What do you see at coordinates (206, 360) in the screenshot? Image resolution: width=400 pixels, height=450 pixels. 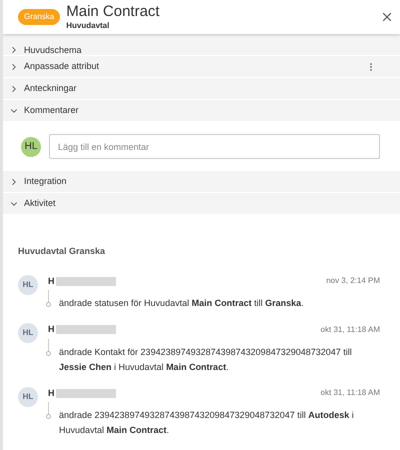 I see `activity-text: ändrade Kontakt för 2394238974932874398743209847329048732047 till Jessie Chen i Huvudavtal Main Contract.` at bounding box center [206, 360].